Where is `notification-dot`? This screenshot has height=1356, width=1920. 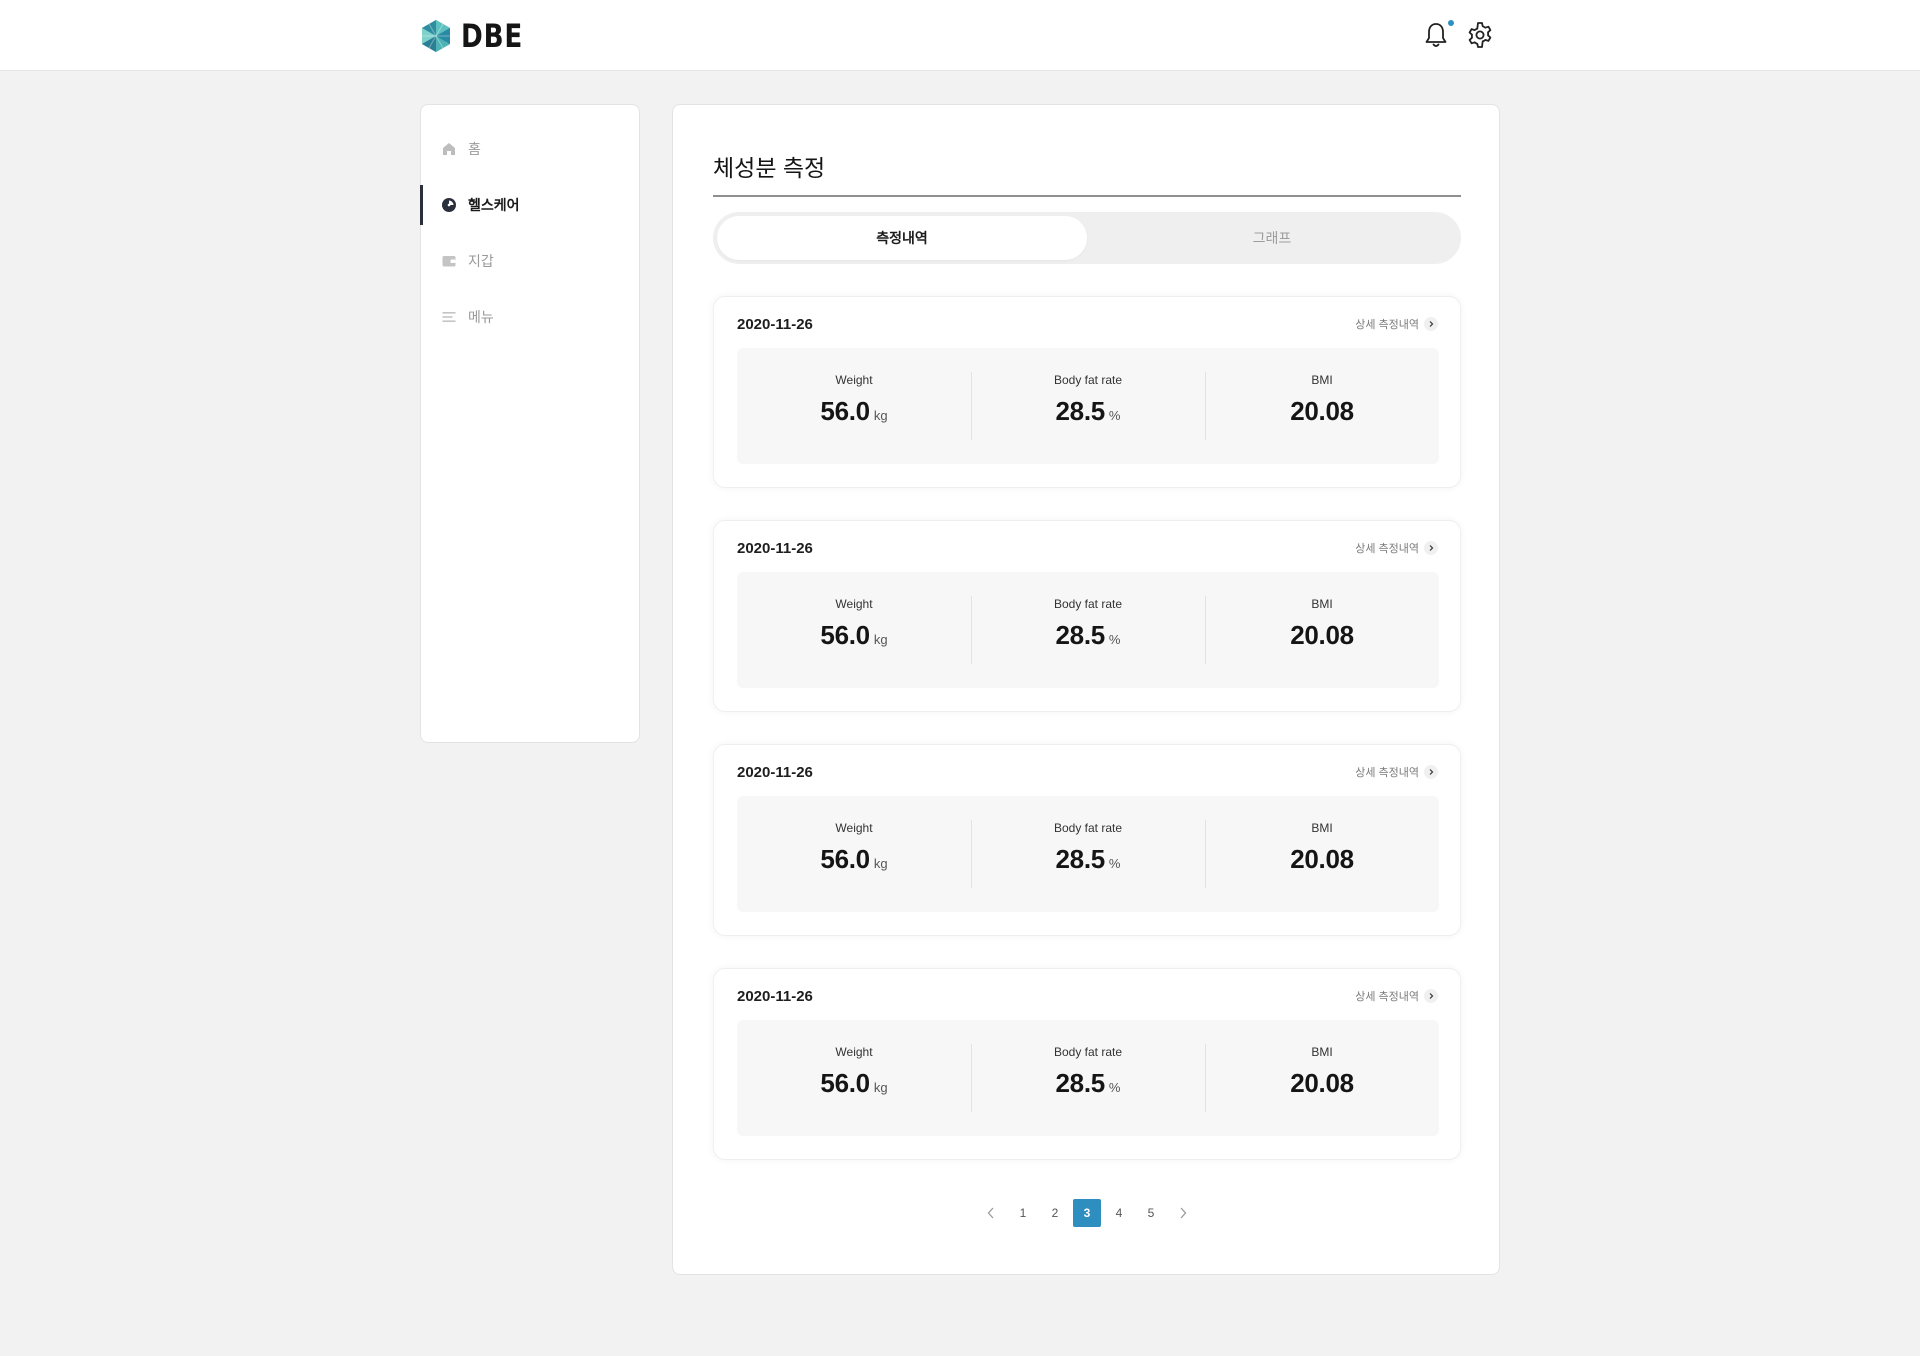 notification-dot is located at coordinates (1451, 23).